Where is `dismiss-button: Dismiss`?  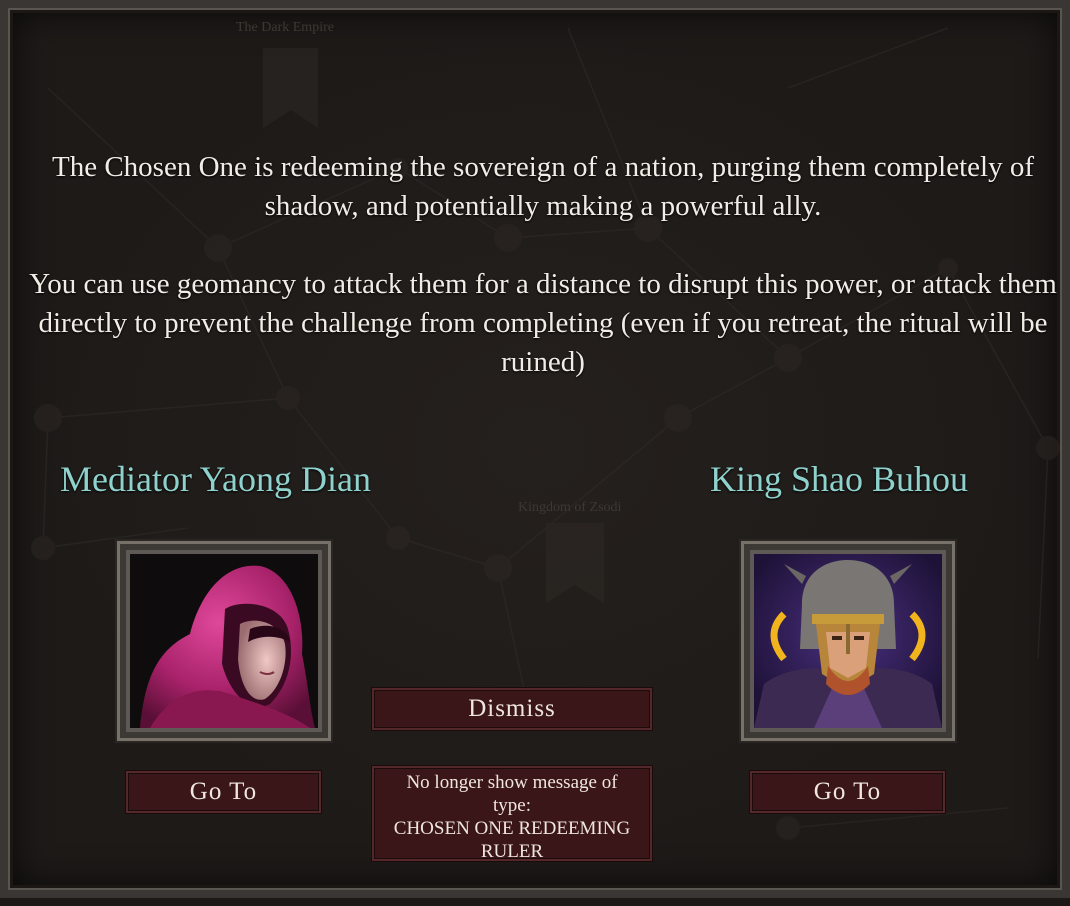 dismiss-button: Dismiss is located at coordinates (512, 709).